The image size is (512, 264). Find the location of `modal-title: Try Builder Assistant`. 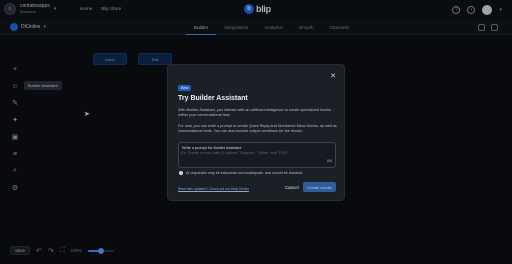

modal-title: Try Builder Assistant is located at coordinates (213, 98).